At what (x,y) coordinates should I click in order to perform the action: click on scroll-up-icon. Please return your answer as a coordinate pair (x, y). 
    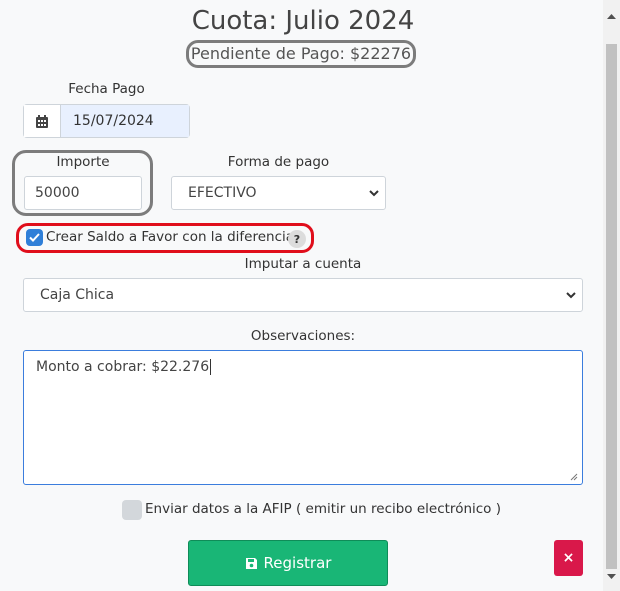
    Looking at the image, I should click on (611, 16).